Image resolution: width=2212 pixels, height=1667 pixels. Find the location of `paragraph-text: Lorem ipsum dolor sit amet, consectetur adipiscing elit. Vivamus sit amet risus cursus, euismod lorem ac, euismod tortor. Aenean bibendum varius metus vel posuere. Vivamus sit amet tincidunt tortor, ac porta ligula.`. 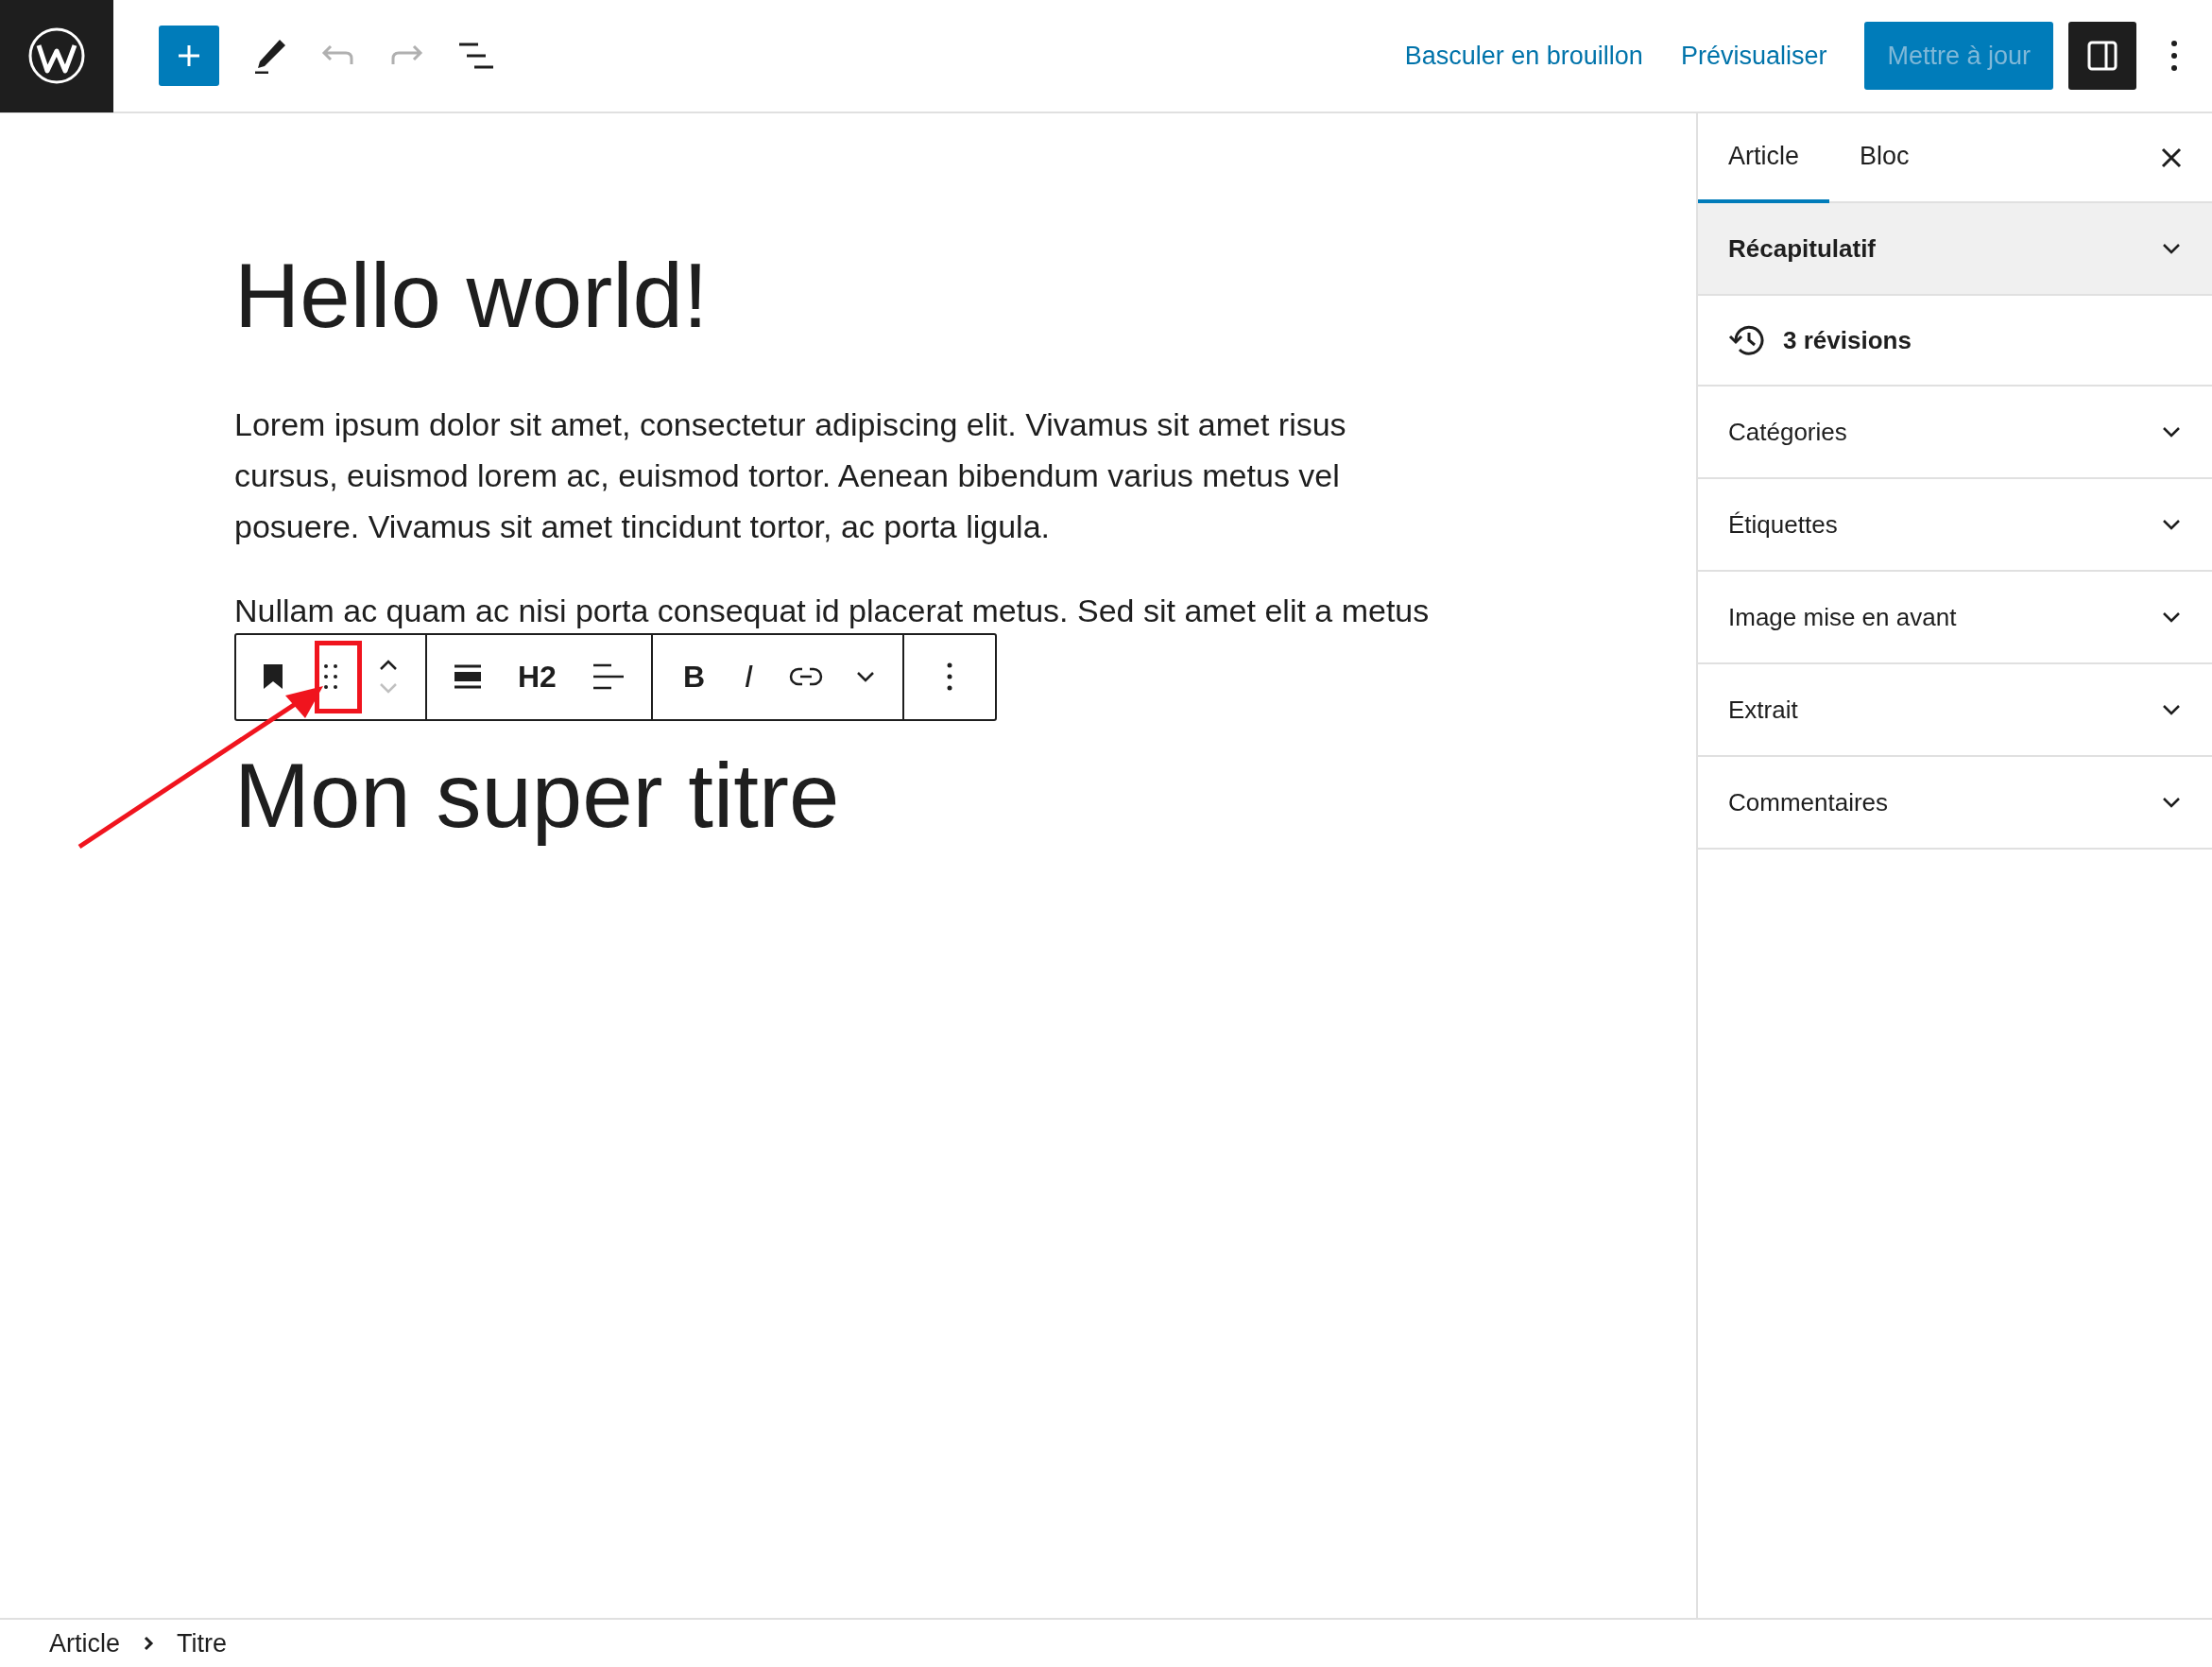

paragraph-text: Lorem ipsum dolor sit amet, consectetur adipiscing elit. Vivamus sit amet risus cursus, euismod lorem ac, euismod tortor. Aenean bibendum varius metus vel posuere. Vivamus sit amet tincidunt tortor, ac porta ligula. is located at coordinates (808, 475).